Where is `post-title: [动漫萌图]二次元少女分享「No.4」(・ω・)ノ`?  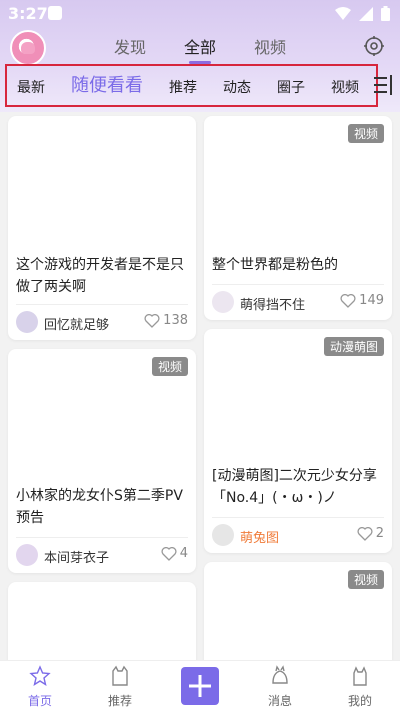
post-title: [动漫萌图]二次元少女分享「No.4」(・ω・)ノ is located at coordinates (294, 487).